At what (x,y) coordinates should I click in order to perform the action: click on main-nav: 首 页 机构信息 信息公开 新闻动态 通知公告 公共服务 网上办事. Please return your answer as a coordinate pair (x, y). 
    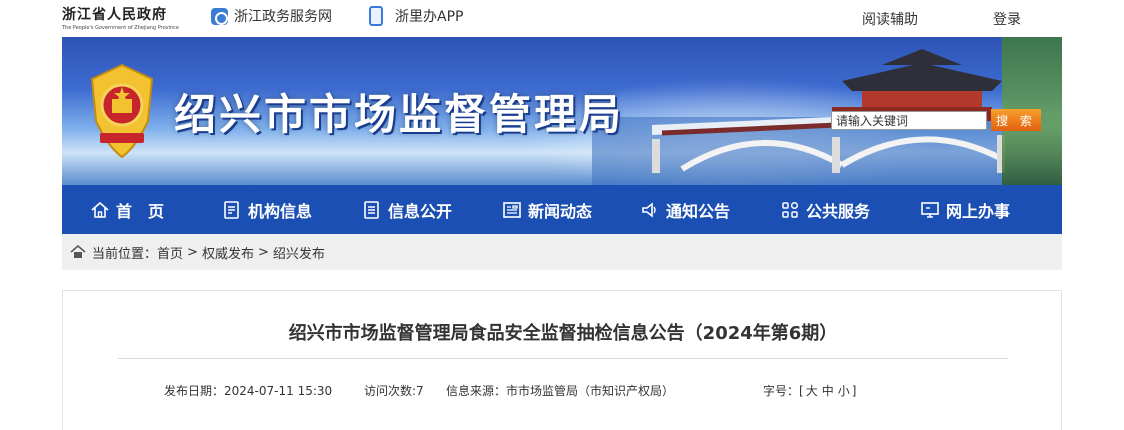
    Looking at the image, I should click on (562, 209).